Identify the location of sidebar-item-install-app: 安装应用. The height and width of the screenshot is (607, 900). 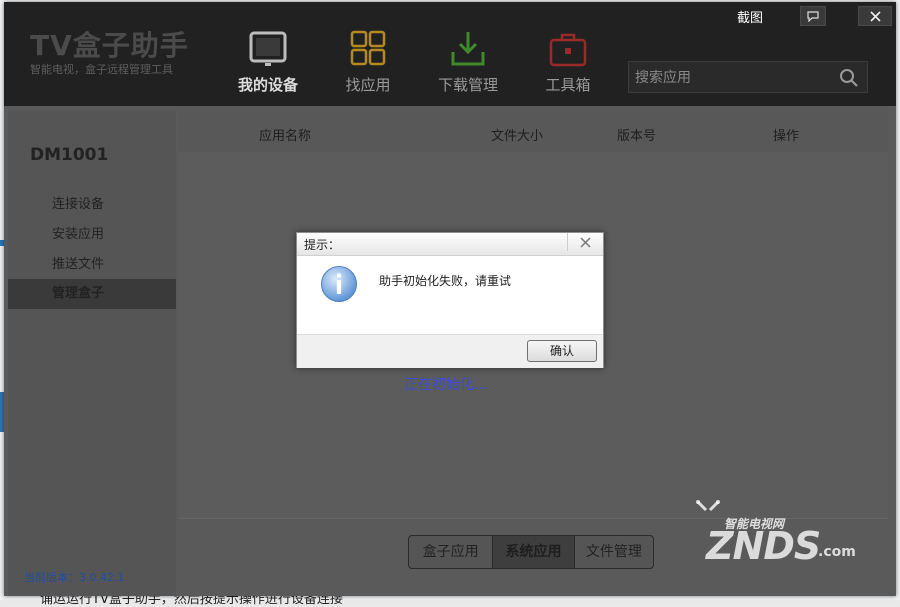
(92, 235).